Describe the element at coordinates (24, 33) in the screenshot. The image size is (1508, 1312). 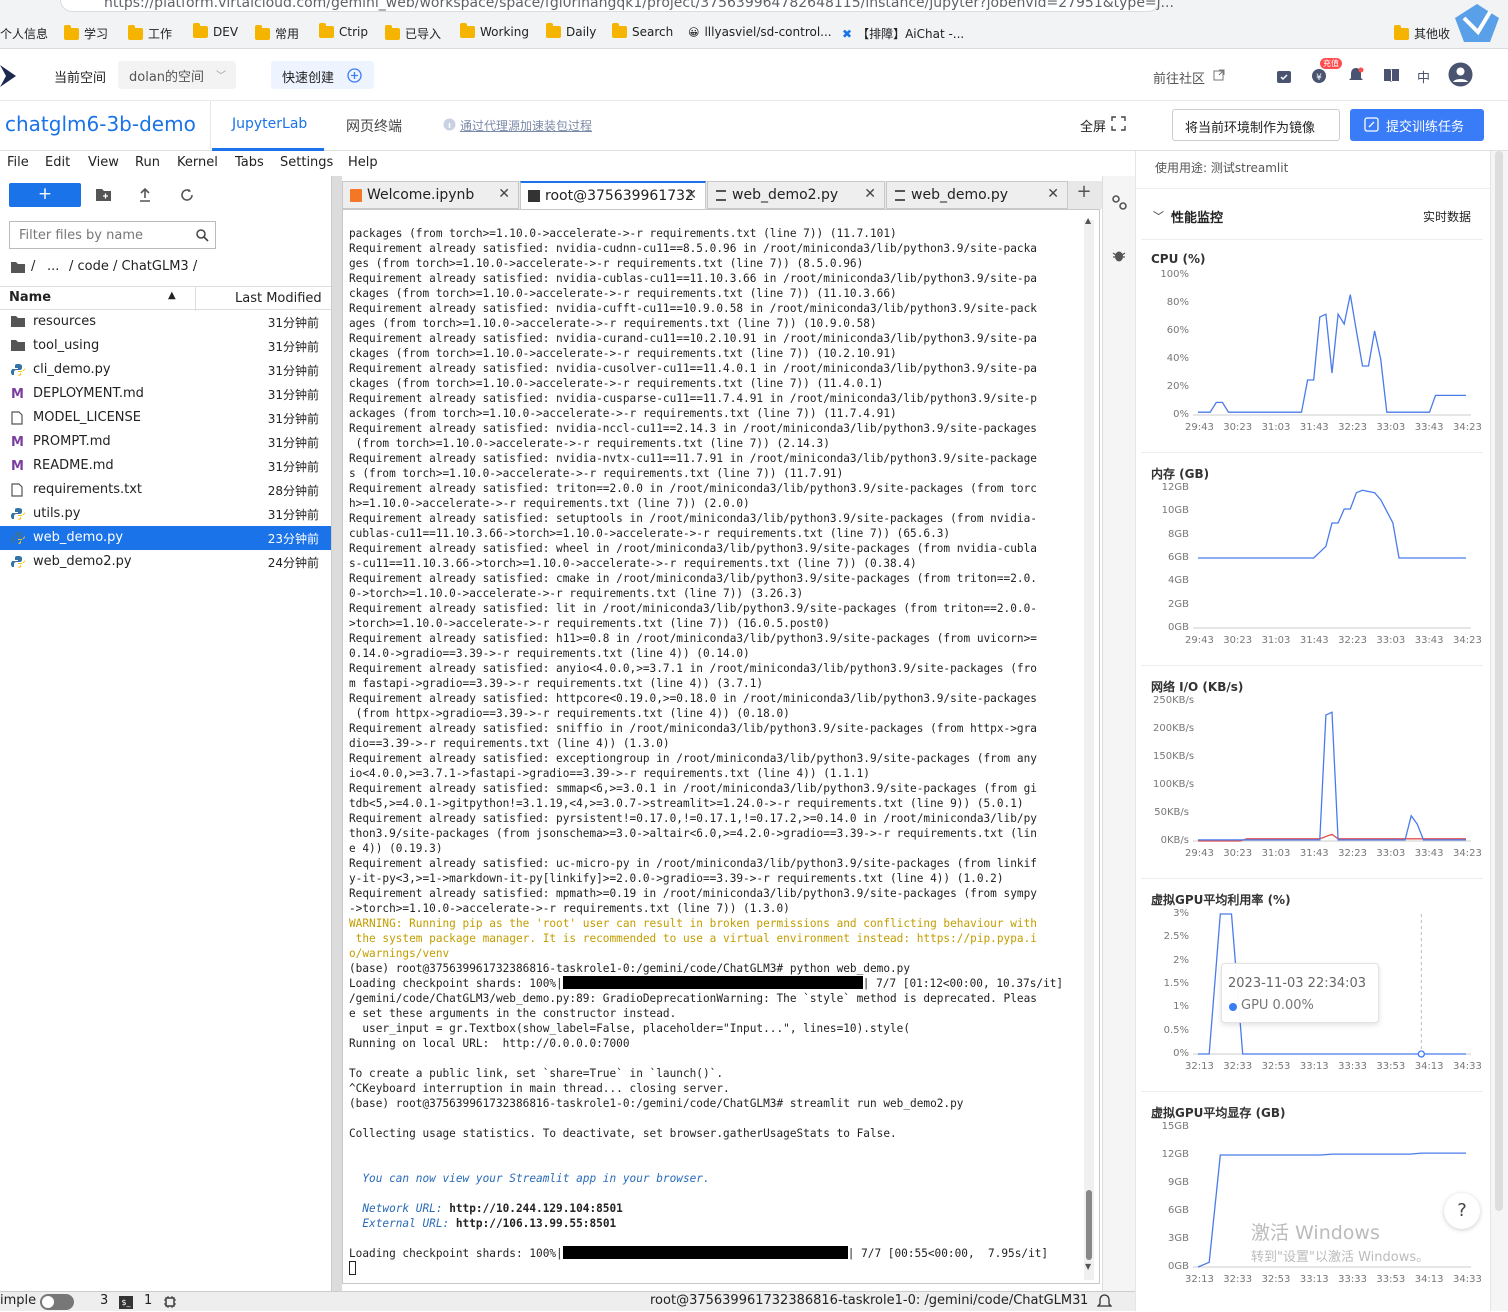
I see `bookmark-item: 个人信息` at that location.